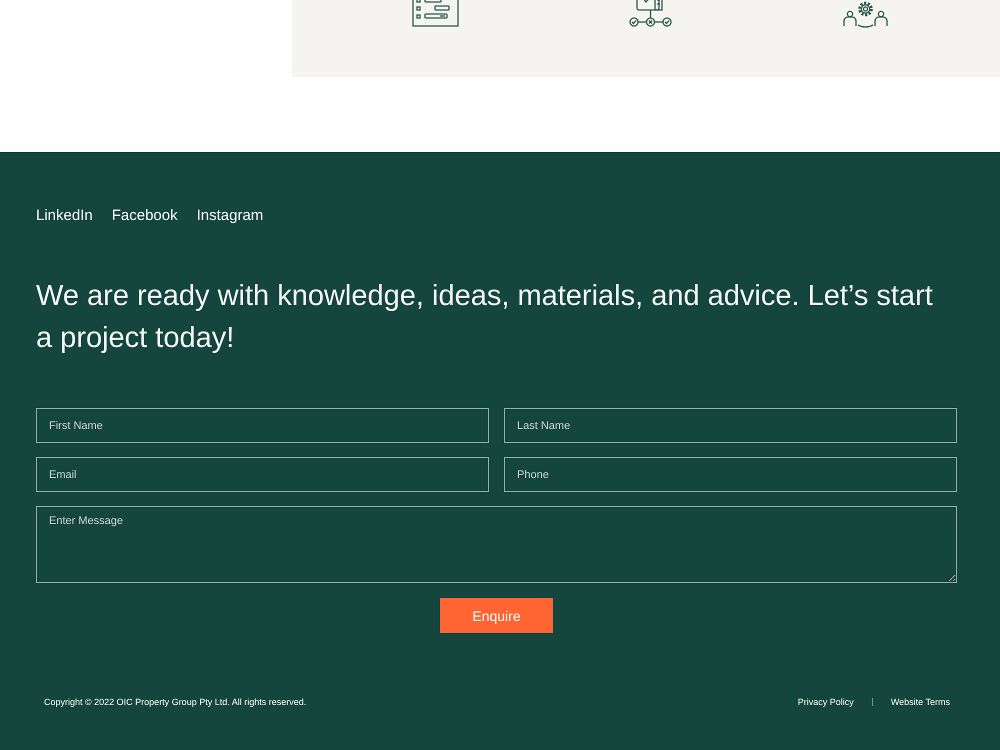 The image size is (1000, 750). What do you see at coordinates (230, 216) in the screenshot?
I see `social-link: Instagram` at bounding box center [230, 216].